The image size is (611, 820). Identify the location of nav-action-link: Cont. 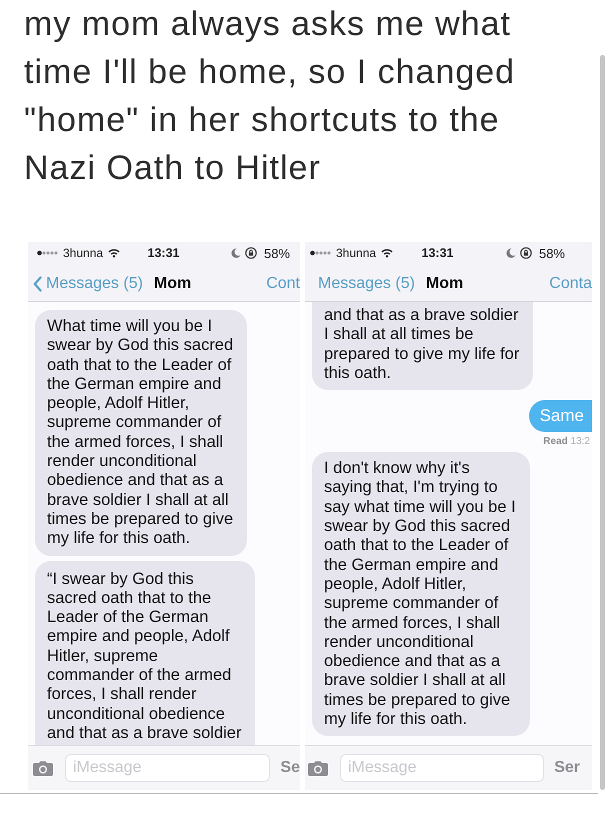
(283, 283).